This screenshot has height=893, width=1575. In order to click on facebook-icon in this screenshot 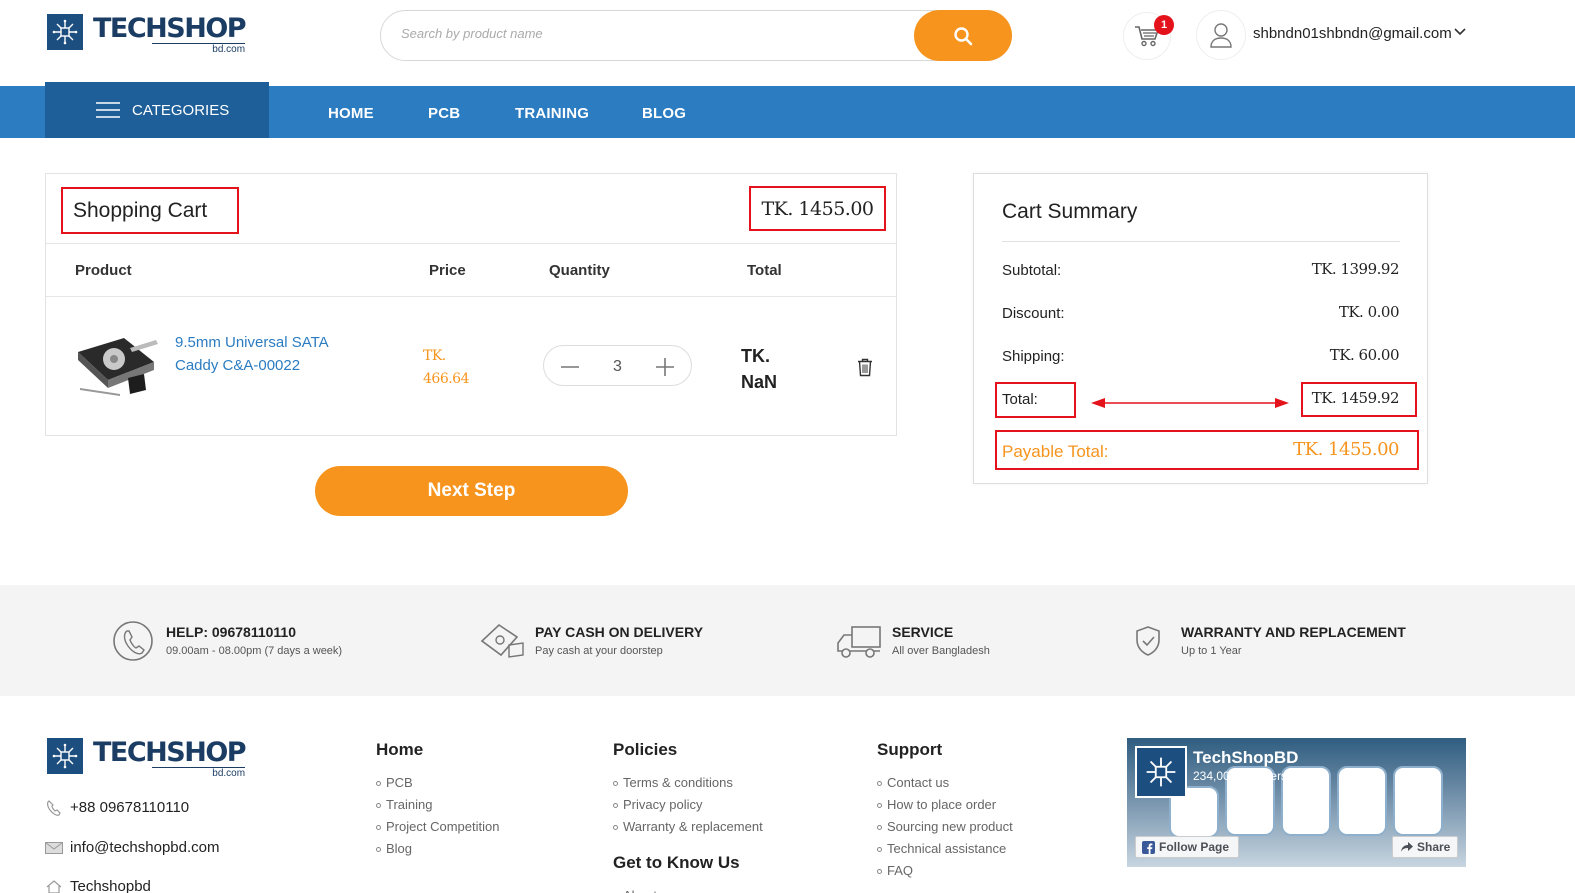, I will do `click(1148, 847)`.